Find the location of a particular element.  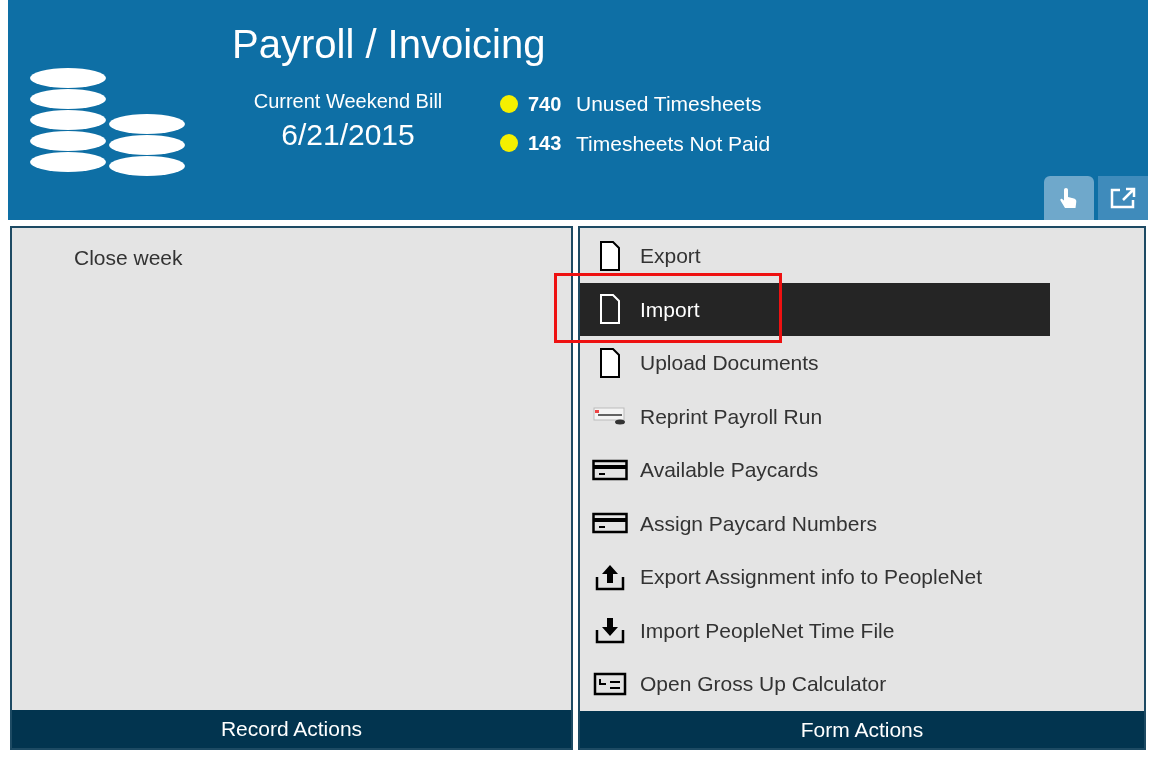

page-title: Payroll / Invoicing is located at coordinates (389, 44).